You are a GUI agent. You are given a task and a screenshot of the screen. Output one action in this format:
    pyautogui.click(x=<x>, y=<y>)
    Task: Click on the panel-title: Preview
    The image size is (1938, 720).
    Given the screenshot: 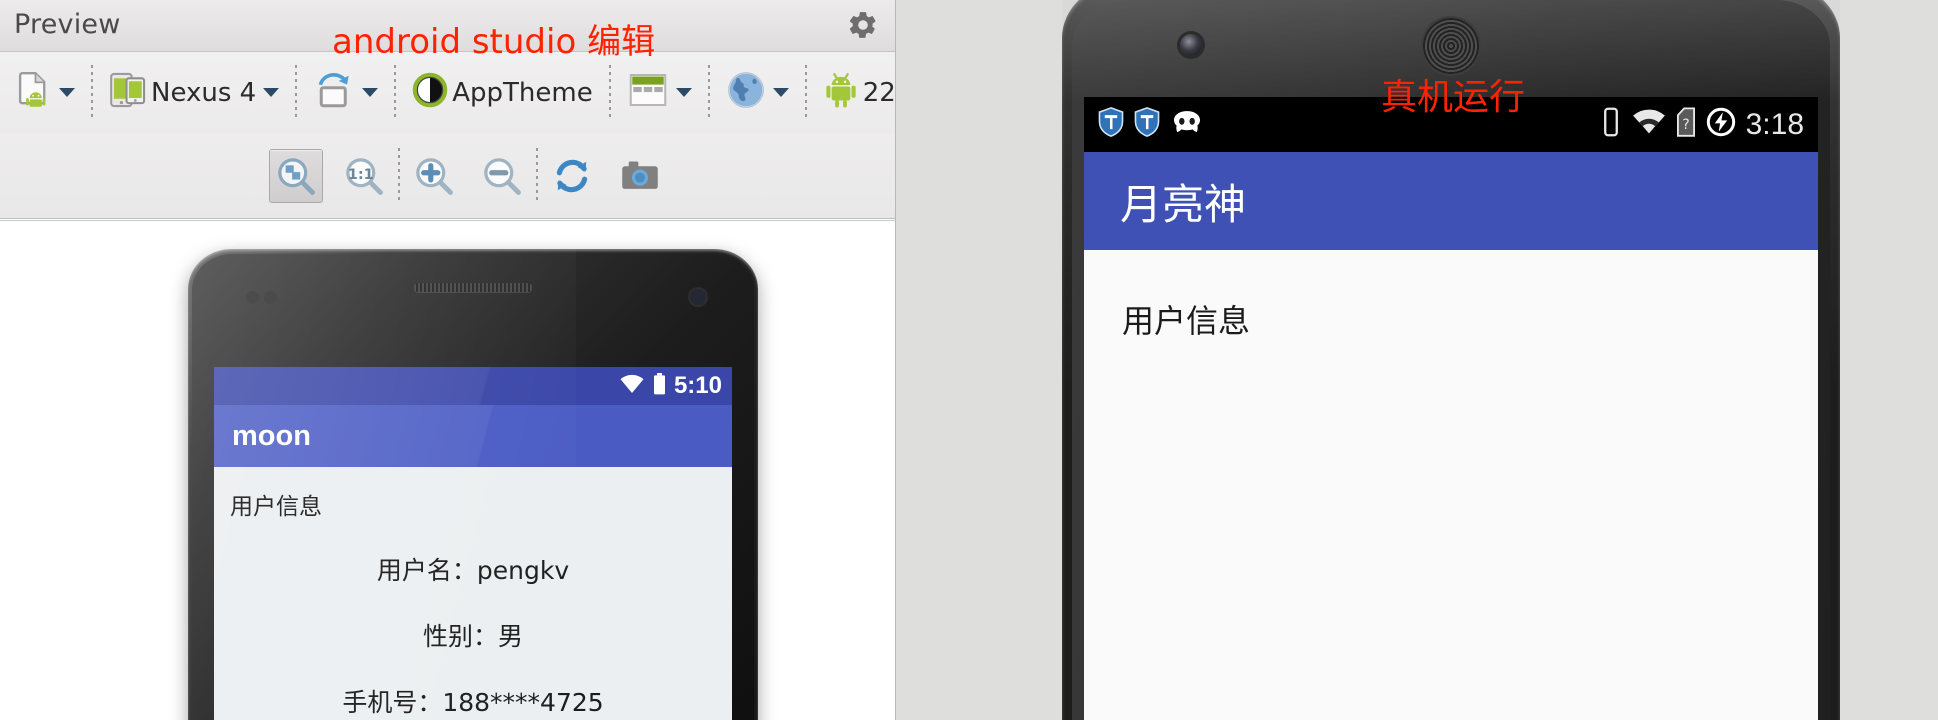 What is the action you would take?
    pyautogui.click(x=67, y=24)
    